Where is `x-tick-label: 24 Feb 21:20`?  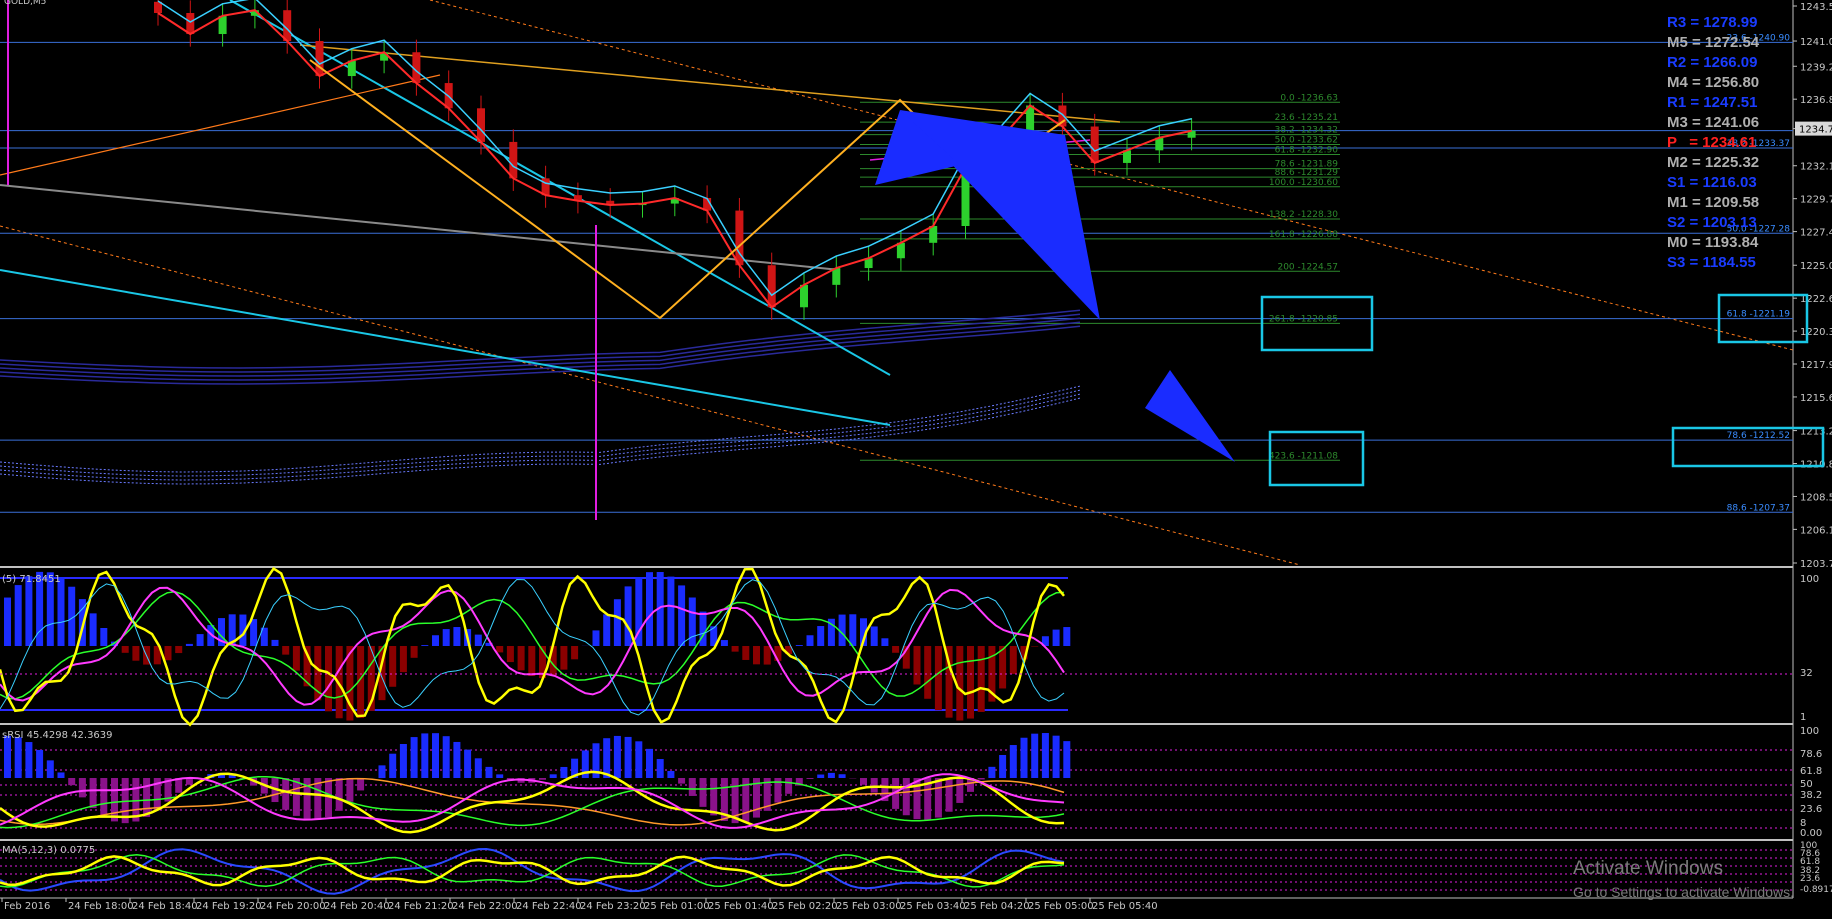
x-tick-label: 24 Feb 21:20 is located at coordinates (421, 906).